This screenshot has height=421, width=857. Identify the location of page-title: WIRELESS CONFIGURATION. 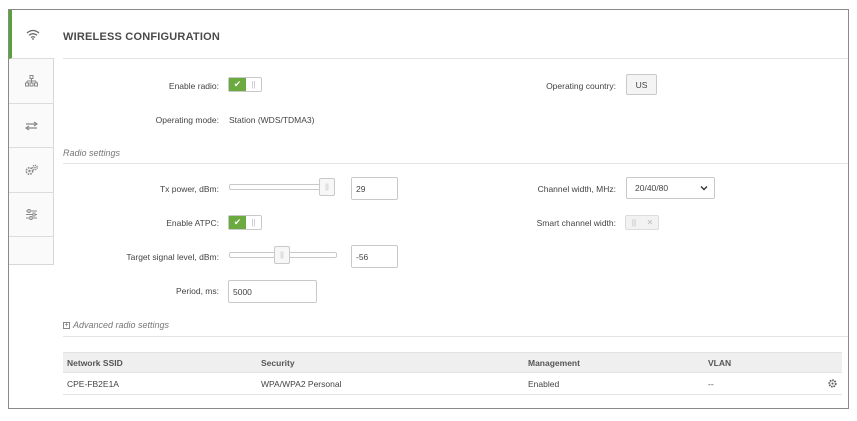
(141, 37).